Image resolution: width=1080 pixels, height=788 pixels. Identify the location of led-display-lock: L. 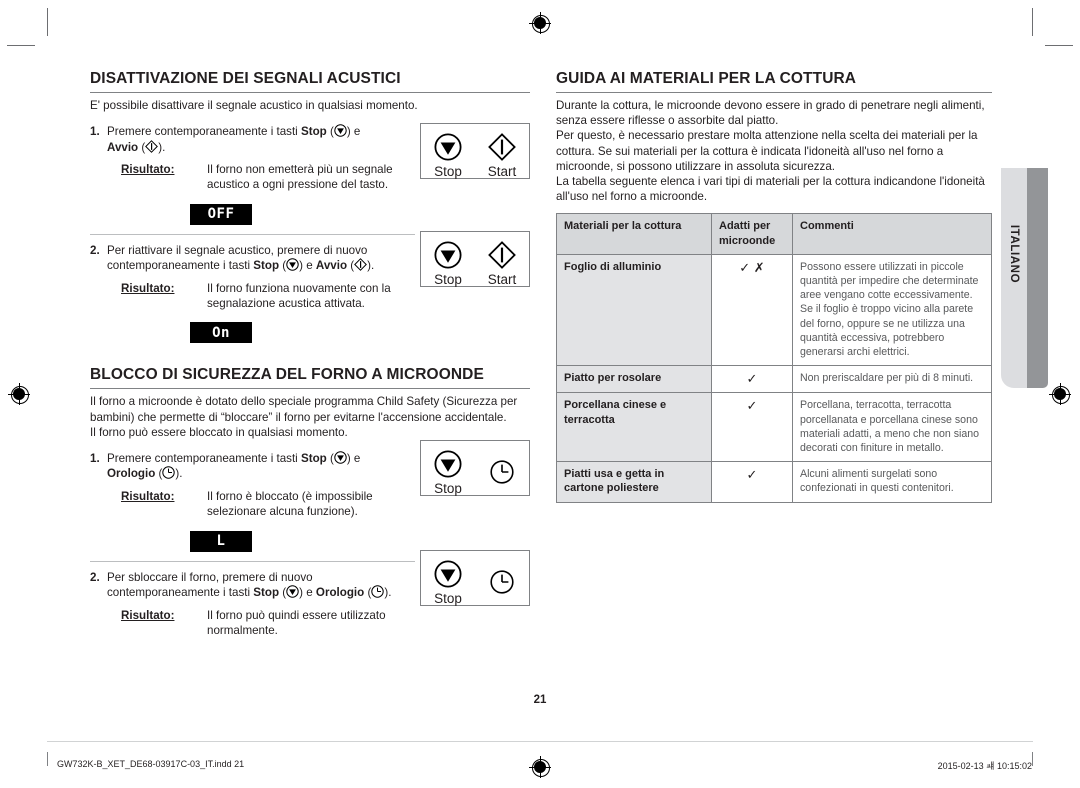
(221, 541).